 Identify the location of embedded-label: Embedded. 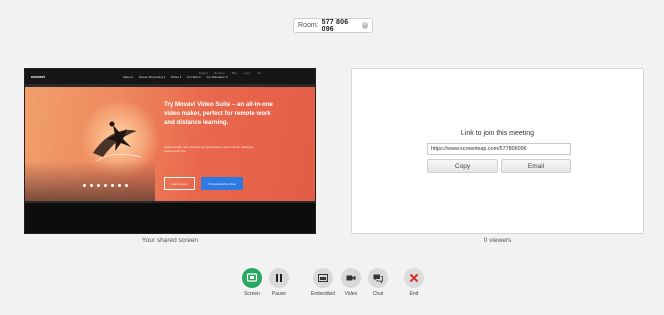
(323, 294).